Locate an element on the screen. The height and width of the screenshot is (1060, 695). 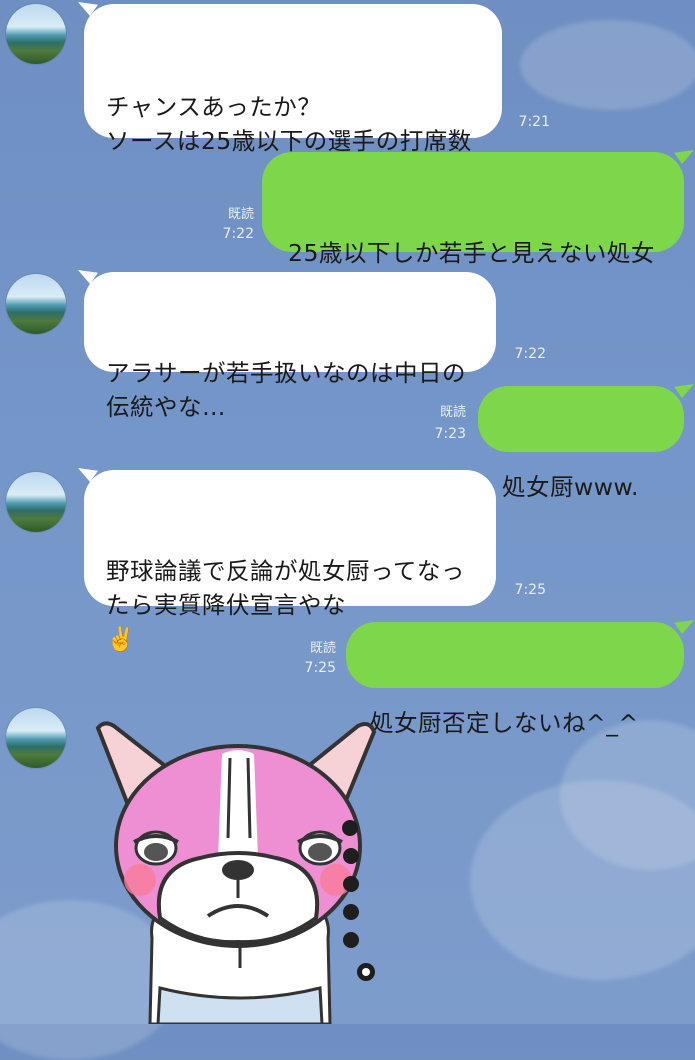
message-bubble-incoming: チャンスあったか？ ソースは25歳以下の選手の打席数 is located at coordinates (290, 78).